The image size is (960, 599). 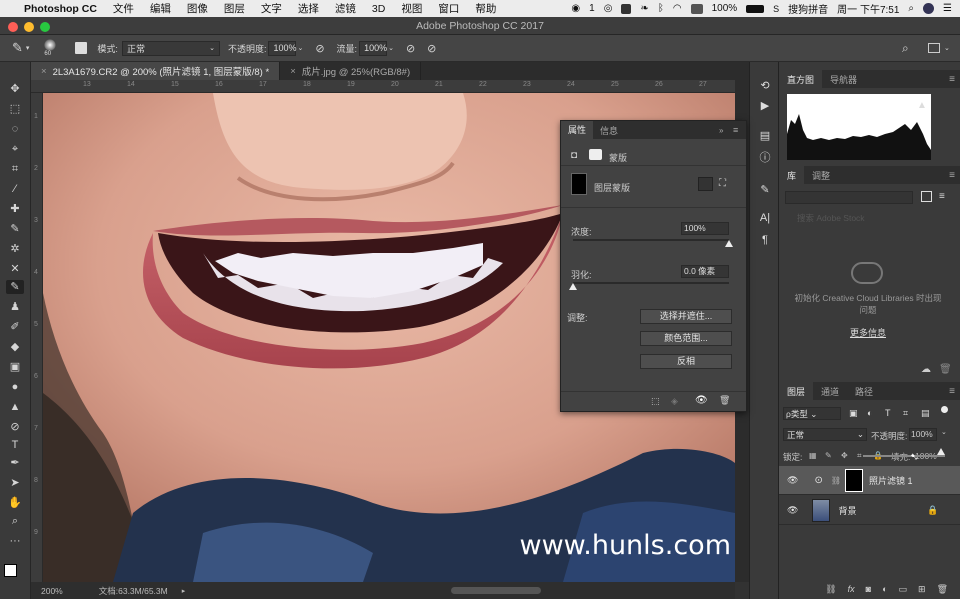 What do you see at coordinates (293, 71) in the screenshot?
I see `close-tab-icon: ×` at bounding box center [293, 71].